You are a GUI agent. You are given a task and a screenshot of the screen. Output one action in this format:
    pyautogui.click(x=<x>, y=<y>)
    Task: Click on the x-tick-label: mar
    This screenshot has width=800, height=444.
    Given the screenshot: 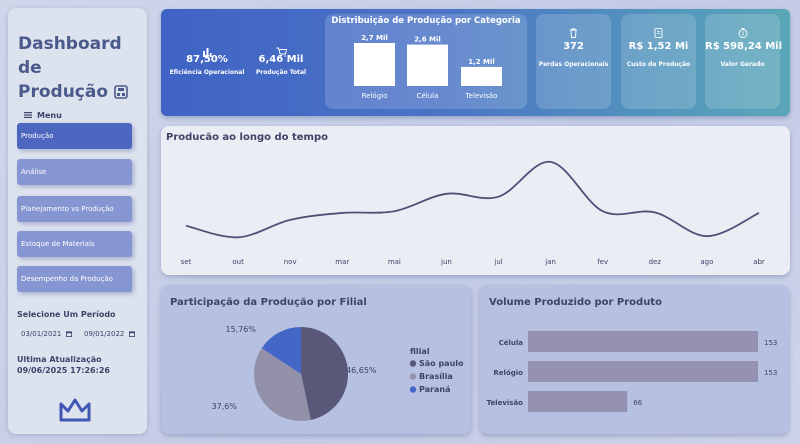 What is the action you would take?
    pyautogui.click(x=342, y=262)
    